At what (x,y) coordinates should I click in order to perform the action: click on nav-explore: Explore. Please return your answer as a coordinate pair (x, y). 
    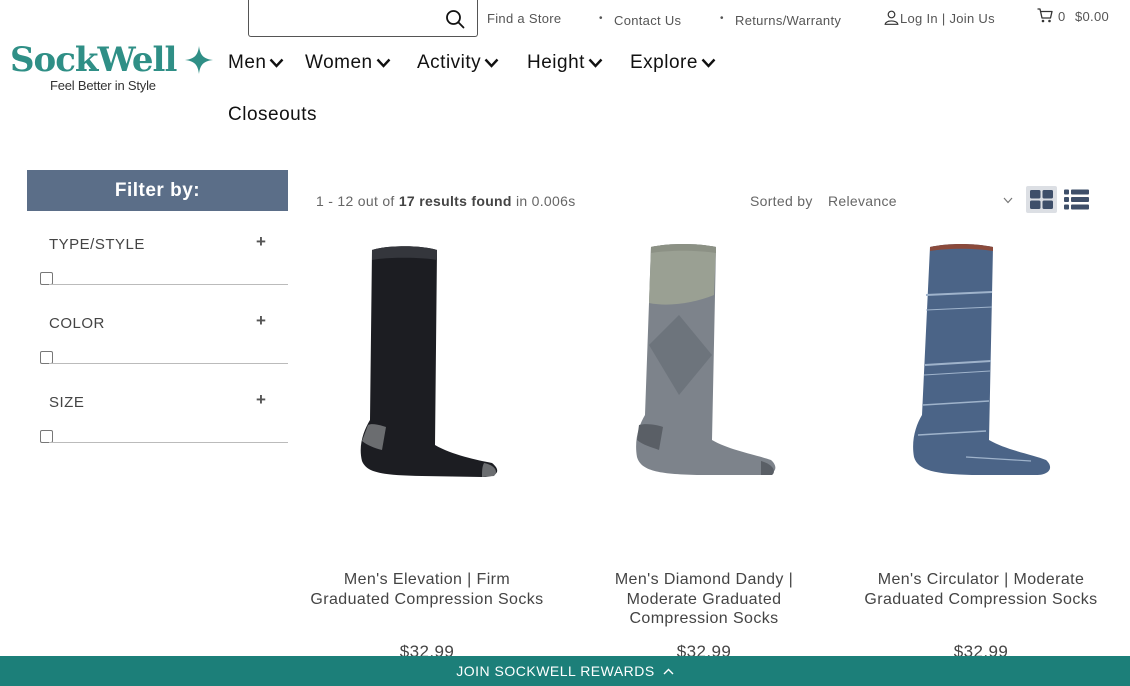
    Looking at the image, I should click on (673, 63).